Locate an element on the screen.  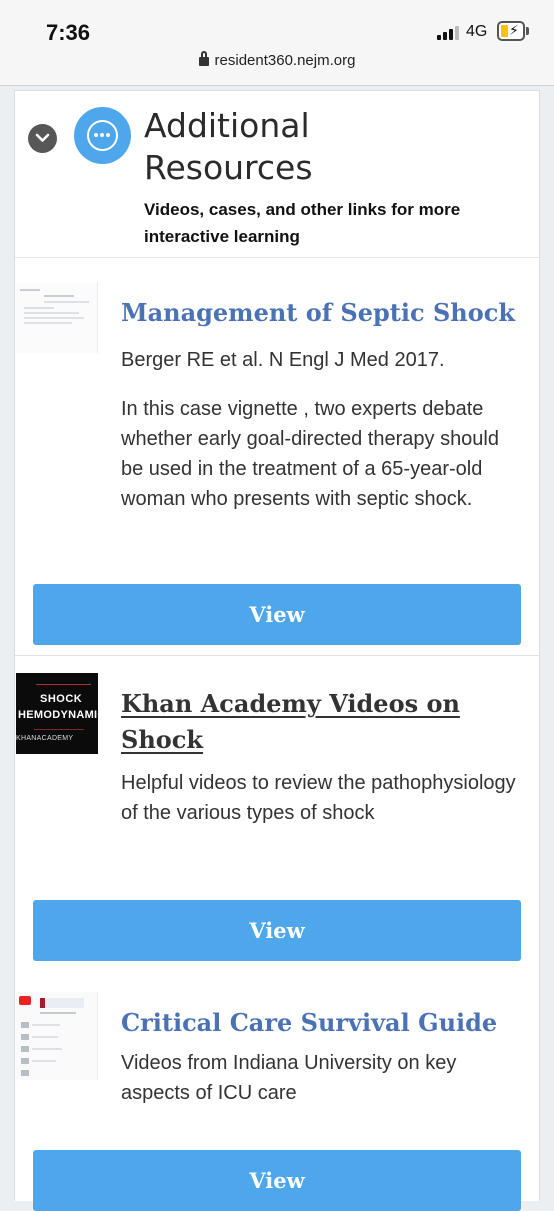
thumbnail-text-hemodynamics: HEMODYNAMICS is located at coordinates (58, 715).